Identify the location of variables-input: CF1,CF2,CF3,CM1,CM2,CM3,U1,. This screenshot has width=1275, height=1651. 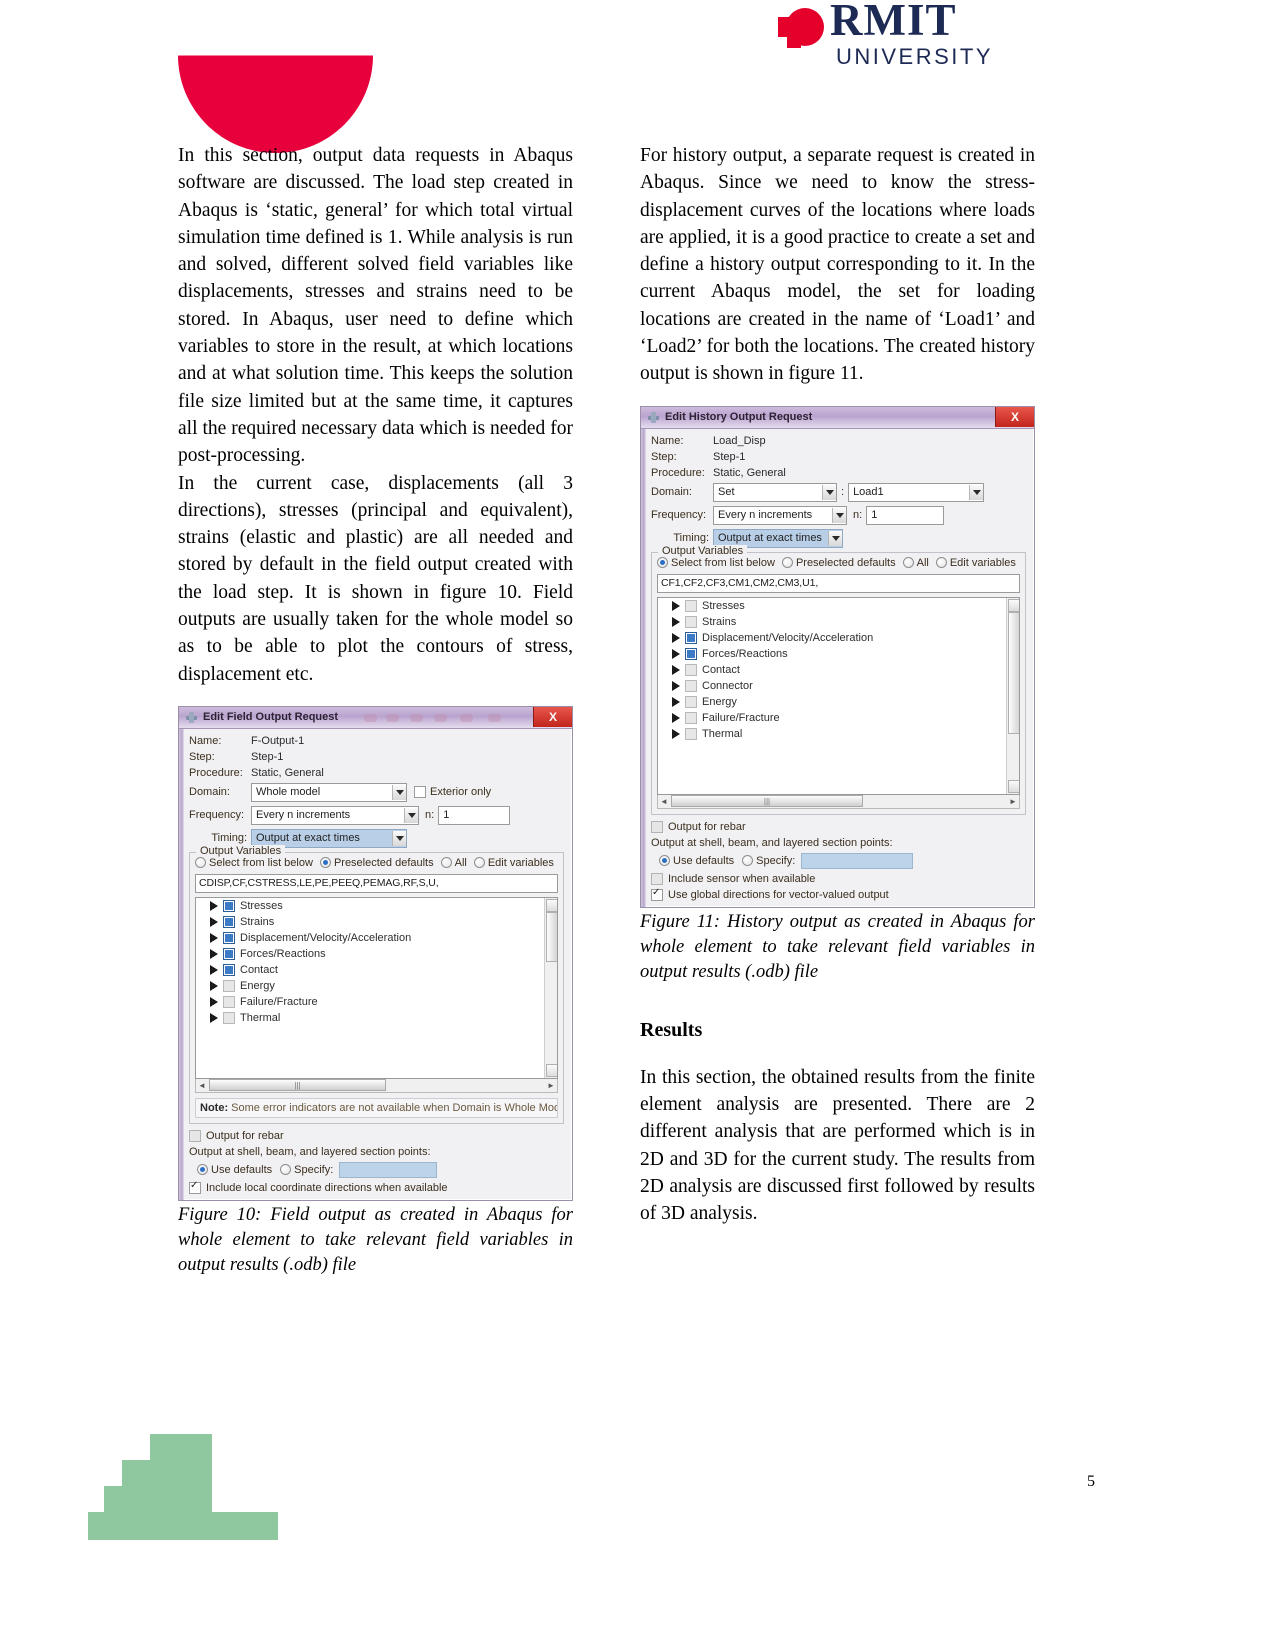
(838, 583).